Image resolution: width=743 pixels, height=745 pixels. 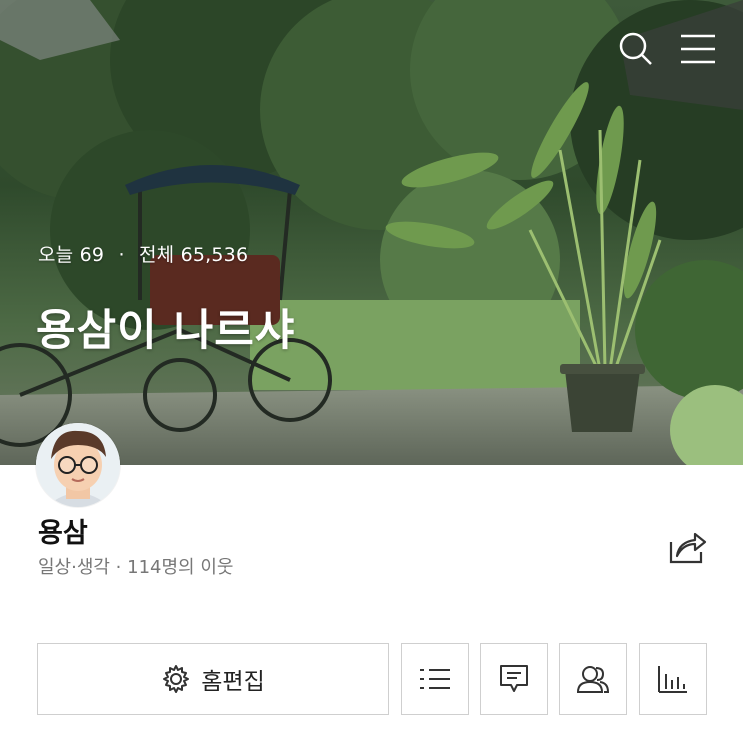 What do you see at coordinates (92, 255) in the screenshot?
I see `today-count: 69` at bounding box center [92, 255].